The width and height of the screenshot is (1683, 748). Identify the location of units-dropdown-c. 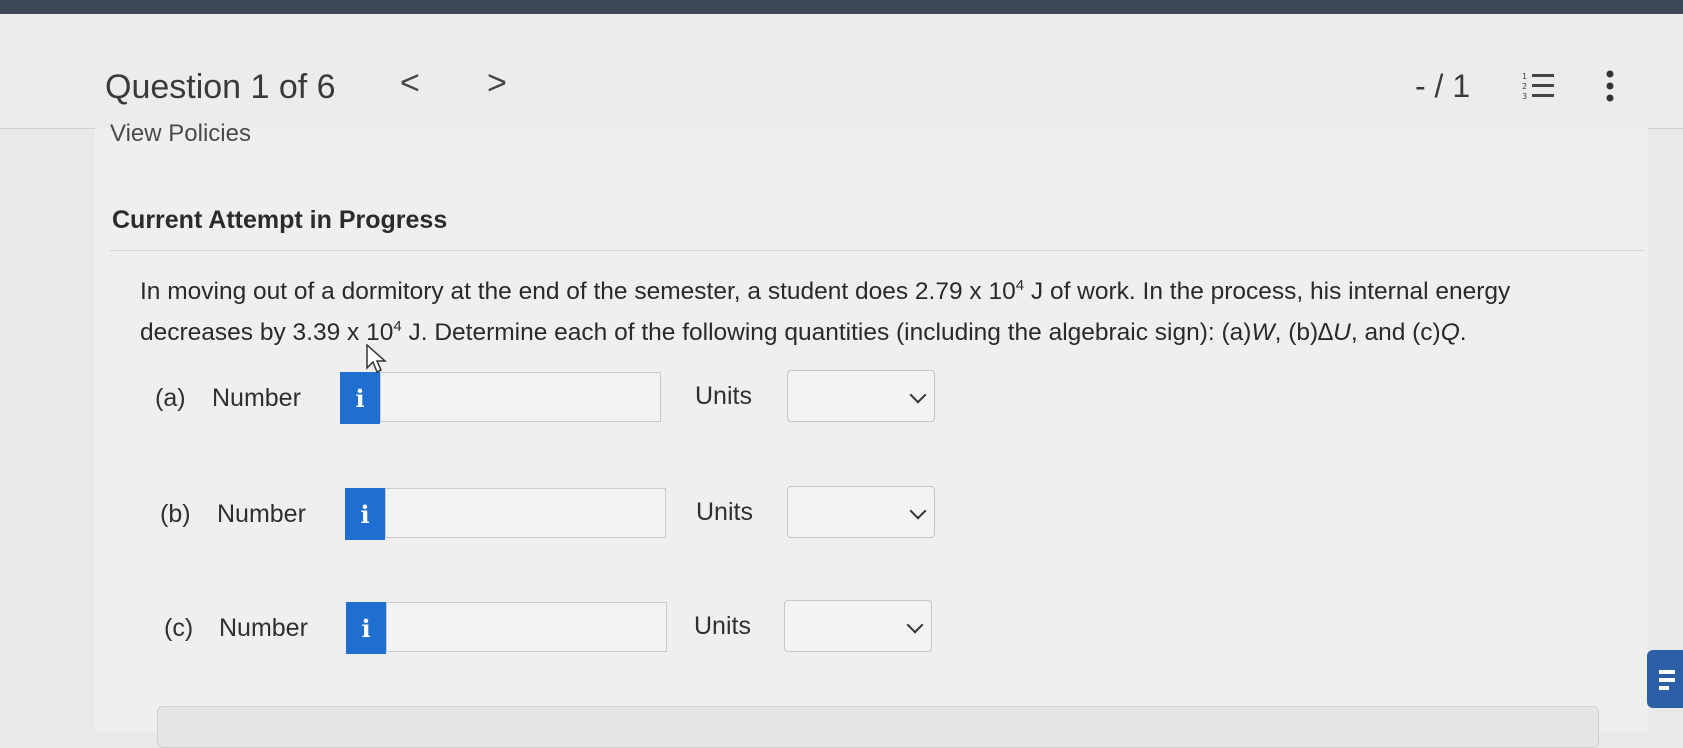
(858, 626).